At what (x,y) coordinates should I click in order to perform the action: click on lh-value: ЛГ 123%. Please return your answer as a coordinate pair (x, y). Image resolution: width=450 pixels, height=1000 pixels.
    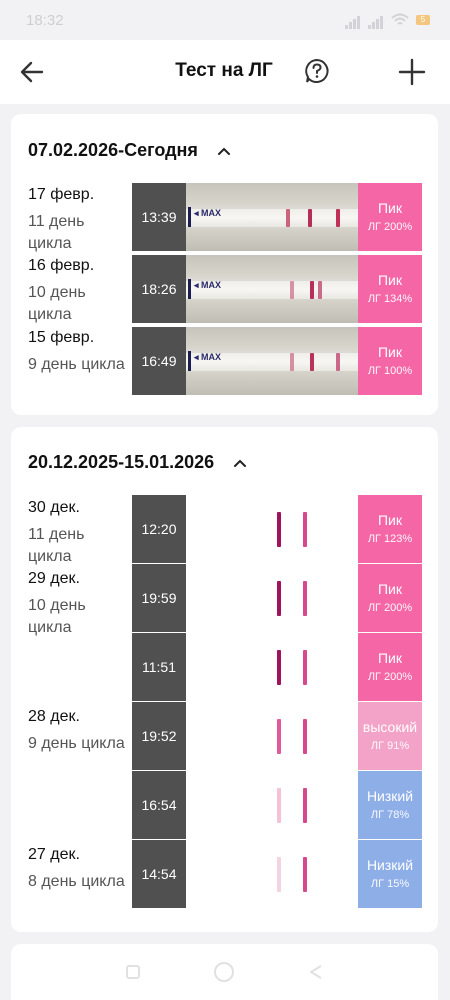
    Looking at the image, I should click on (390, 539).